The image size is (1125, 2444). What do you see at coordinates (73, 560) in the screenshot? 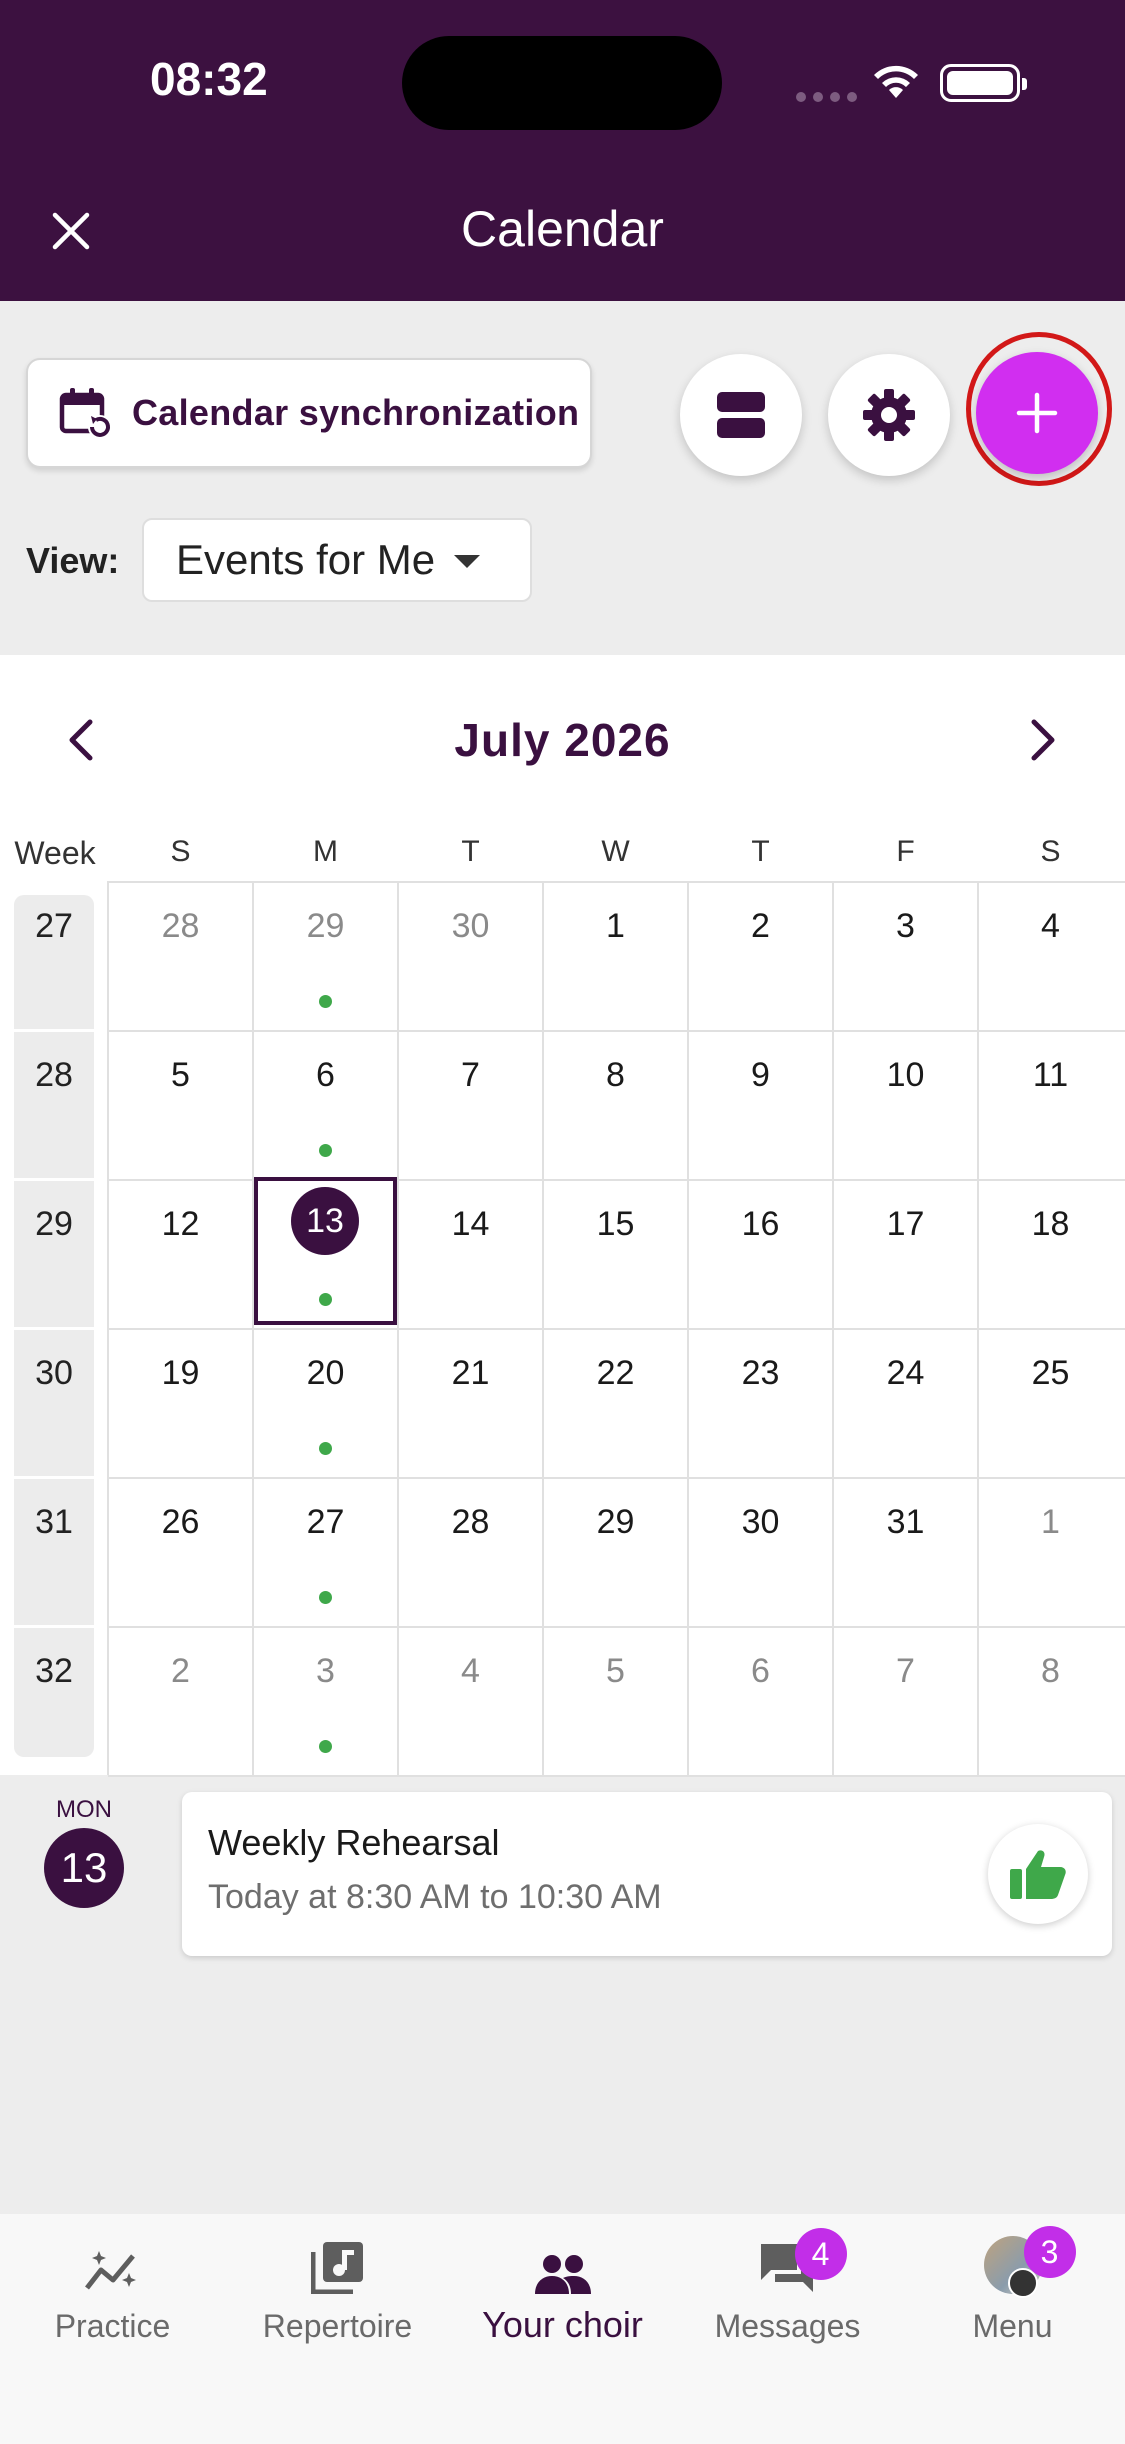
I see `view-label: View:` at bounding box center [73, 560].